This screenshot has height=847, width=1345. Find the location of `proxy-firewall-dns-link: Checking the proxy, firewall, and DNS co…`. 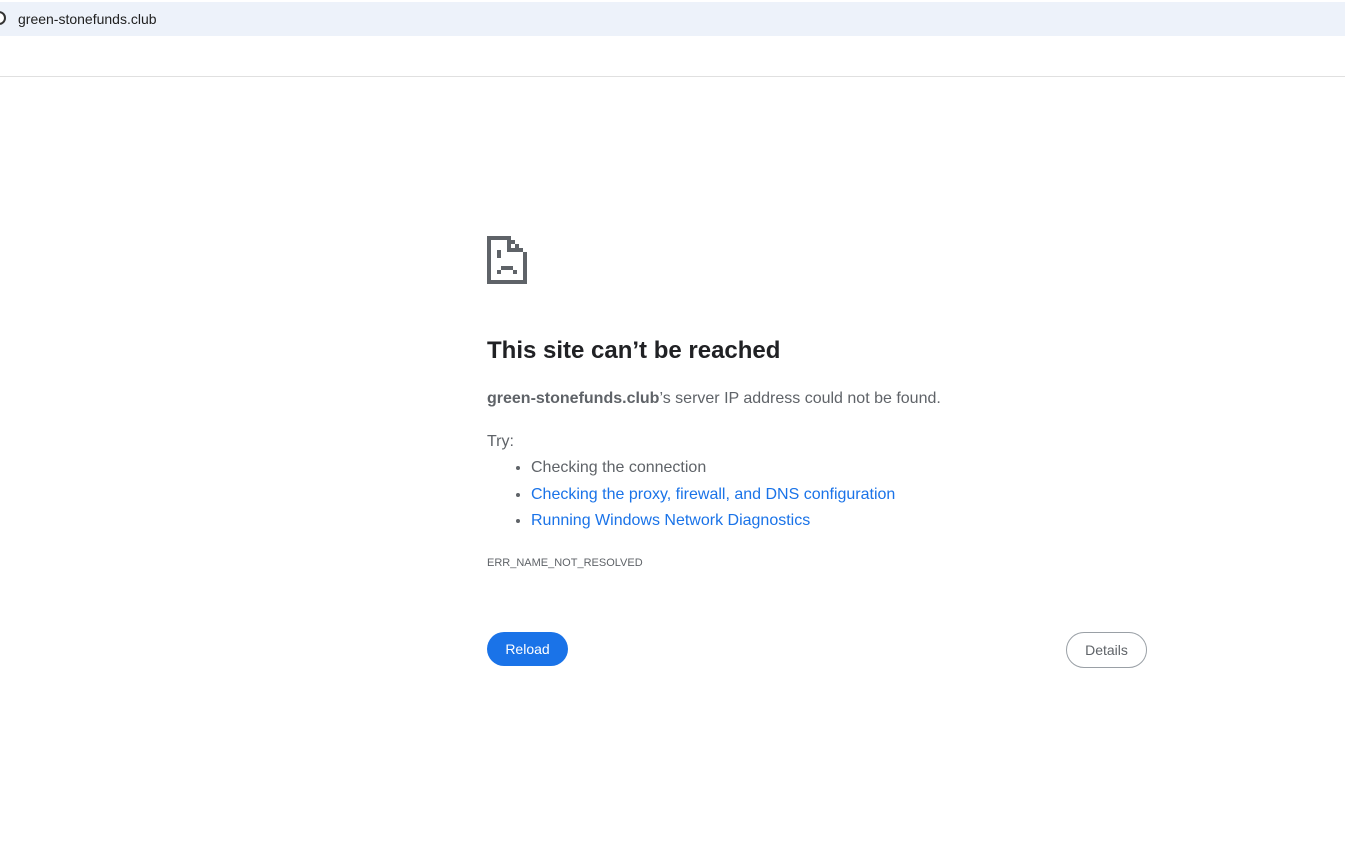

proxy-firewall-dns-link: Checking the proxy, firewall, and DNS co… is located at coordinates (713, 494).